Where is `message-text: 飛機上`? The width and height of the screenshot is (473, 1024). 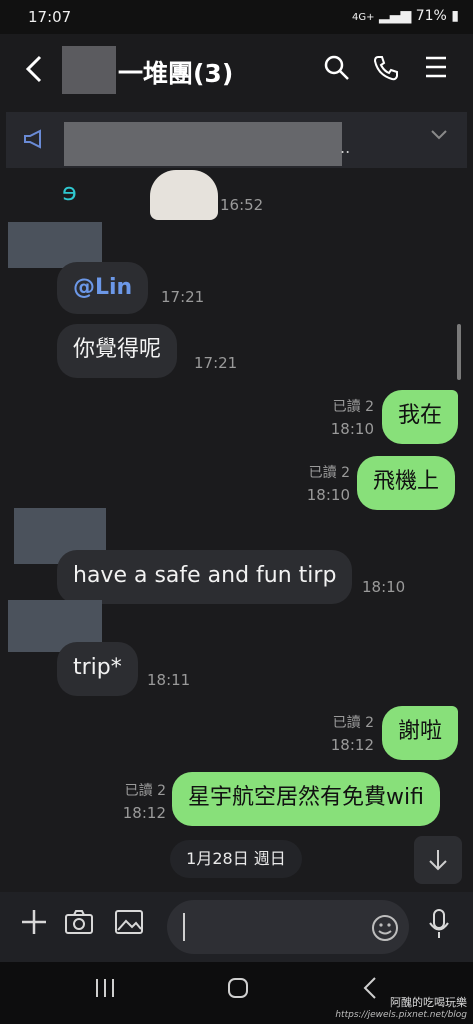 message-text: 飛機上 is located at coordinates (406, 481).